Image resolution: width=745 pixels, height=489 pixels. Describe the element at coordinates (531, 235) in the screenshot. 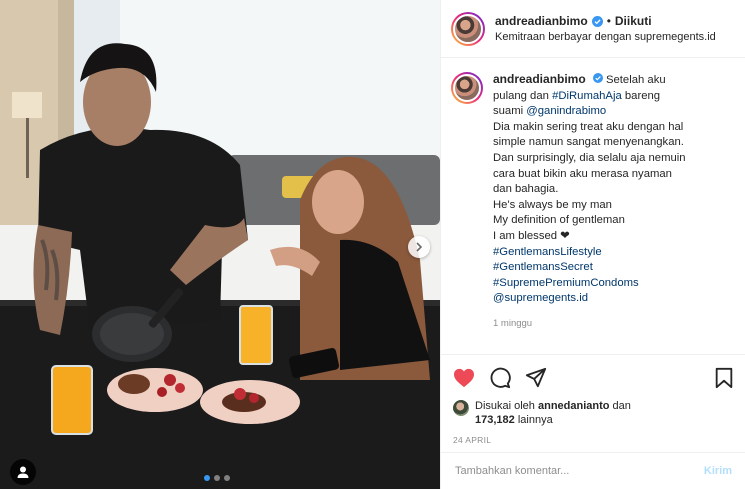

I see `caption-text: I am blessed ❤` at that location.